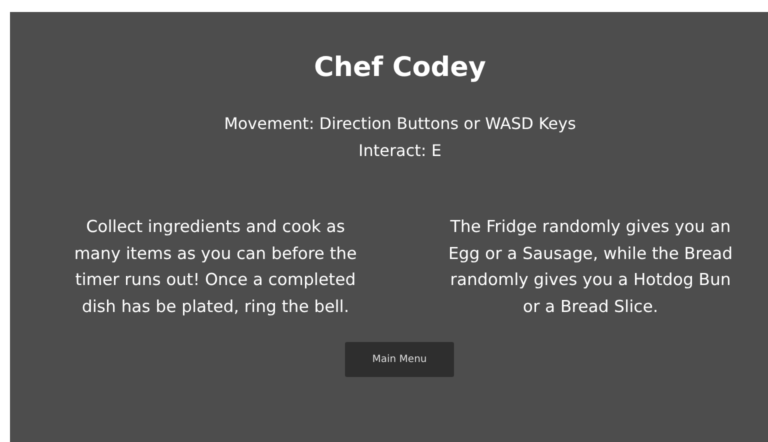 The width and height of the screenshot is (768, 442). Describe the element at coordinates (399, 151) in the screenshot. I see `controls-text: Interact: E` at that location.